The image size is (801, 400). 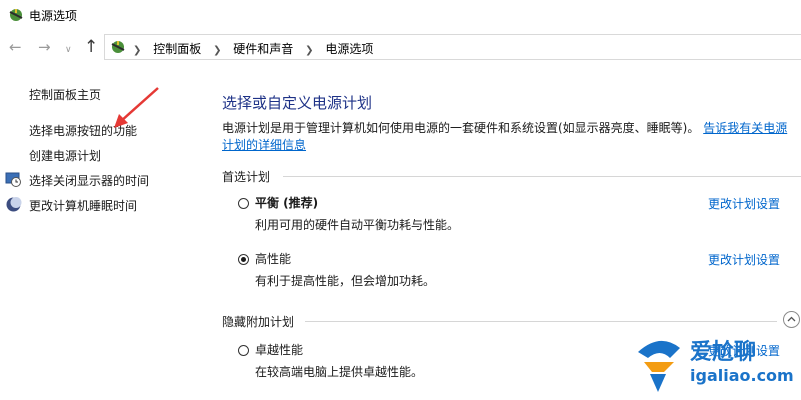 I want to click on power-options-icon, so click(x=16, y=15).